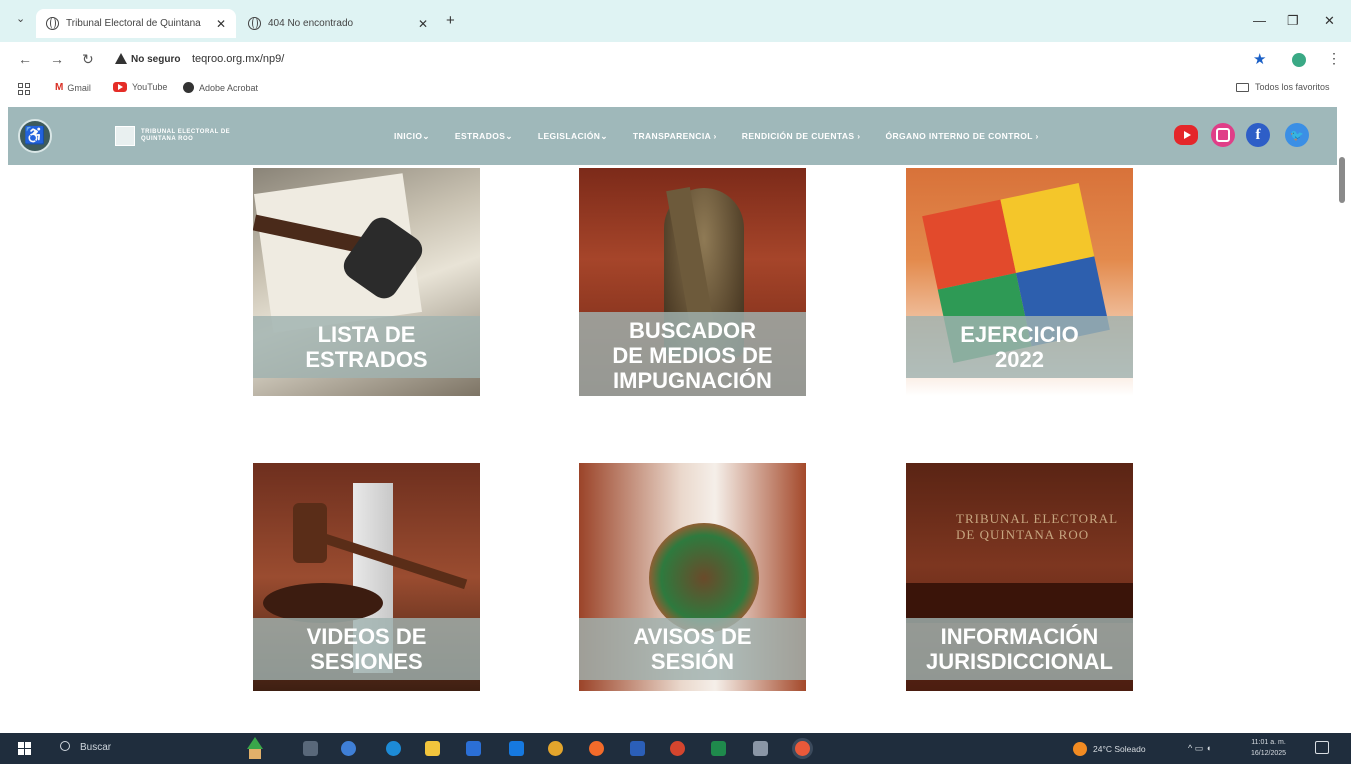 The height and width of the screenshot is (764, 1351). Describe the element at coordinates (1268, 742) in the screenshot. I see `clock-time: 11:01 a. m.` at that location.